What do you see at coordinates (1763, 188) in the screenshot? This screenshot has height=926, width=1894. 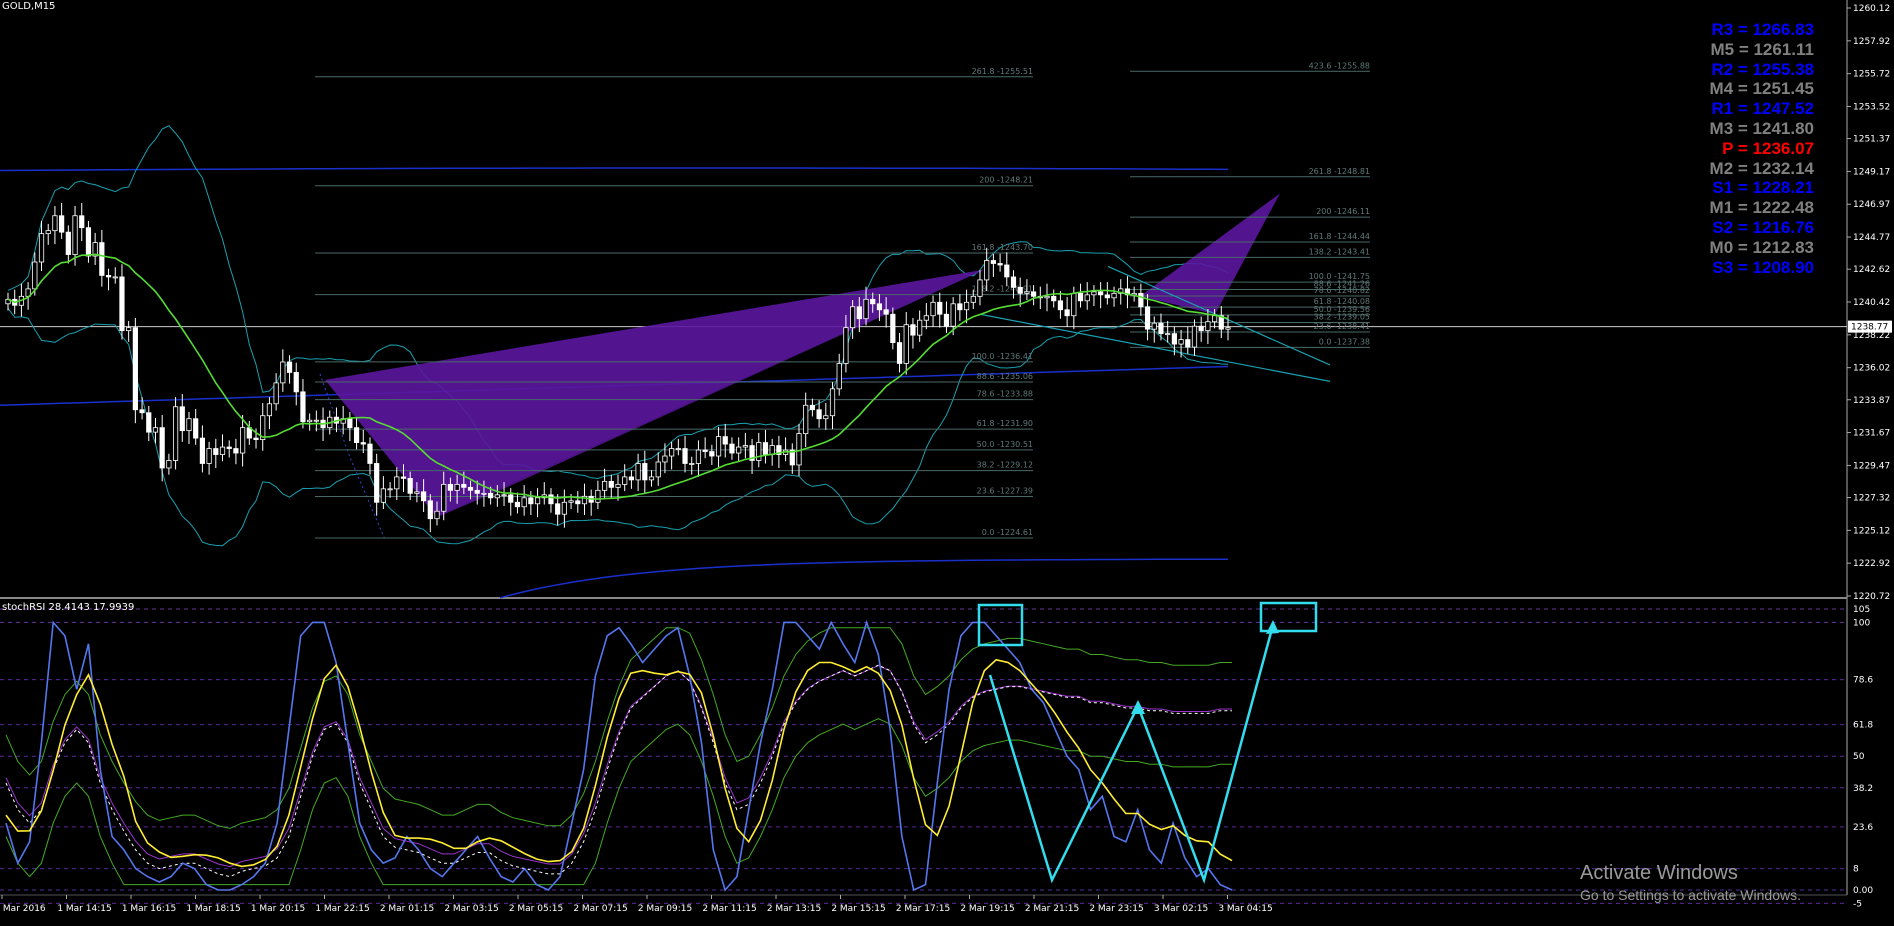 I see `pivot-level: S1 = 1228.21` at bounding box center [1763, 188].